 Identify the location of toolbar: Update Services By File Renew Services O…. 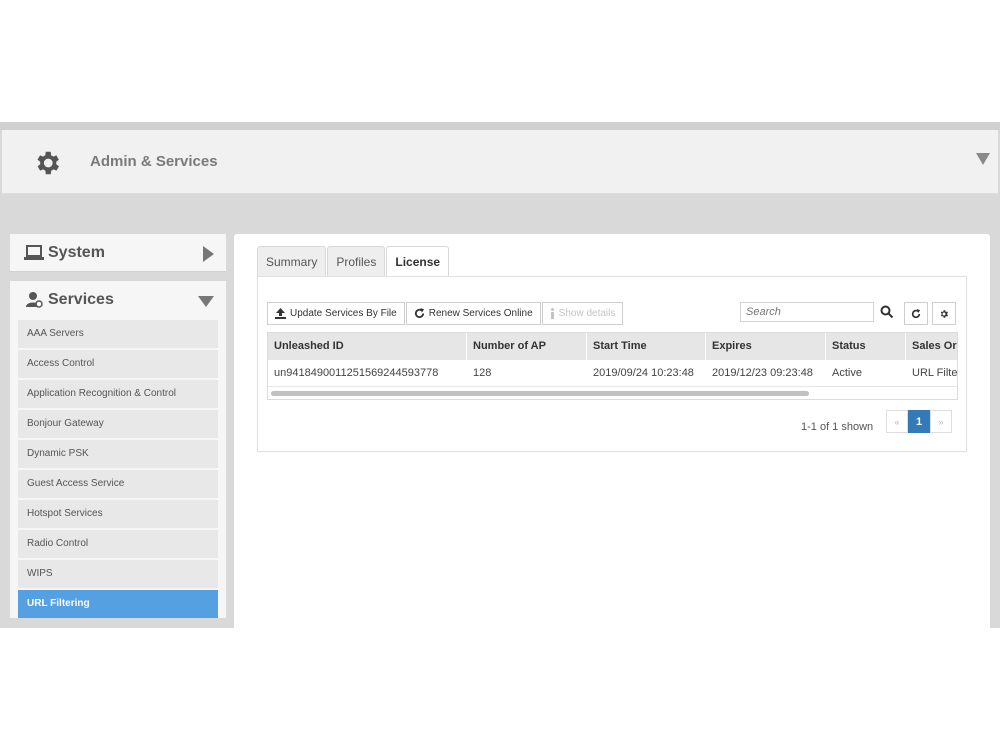
(445, 313).